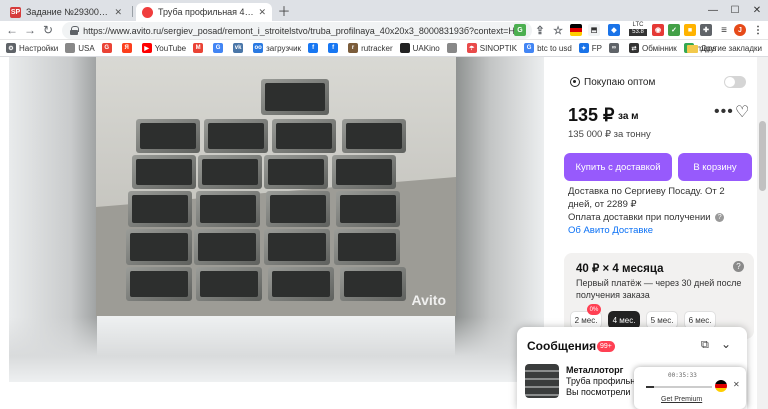 The image size is (768, 409). What do you see at coordinates (284, 10) in the screenshot?
I see `new-tab-icon: ＋` at bounding box center [284, 10].